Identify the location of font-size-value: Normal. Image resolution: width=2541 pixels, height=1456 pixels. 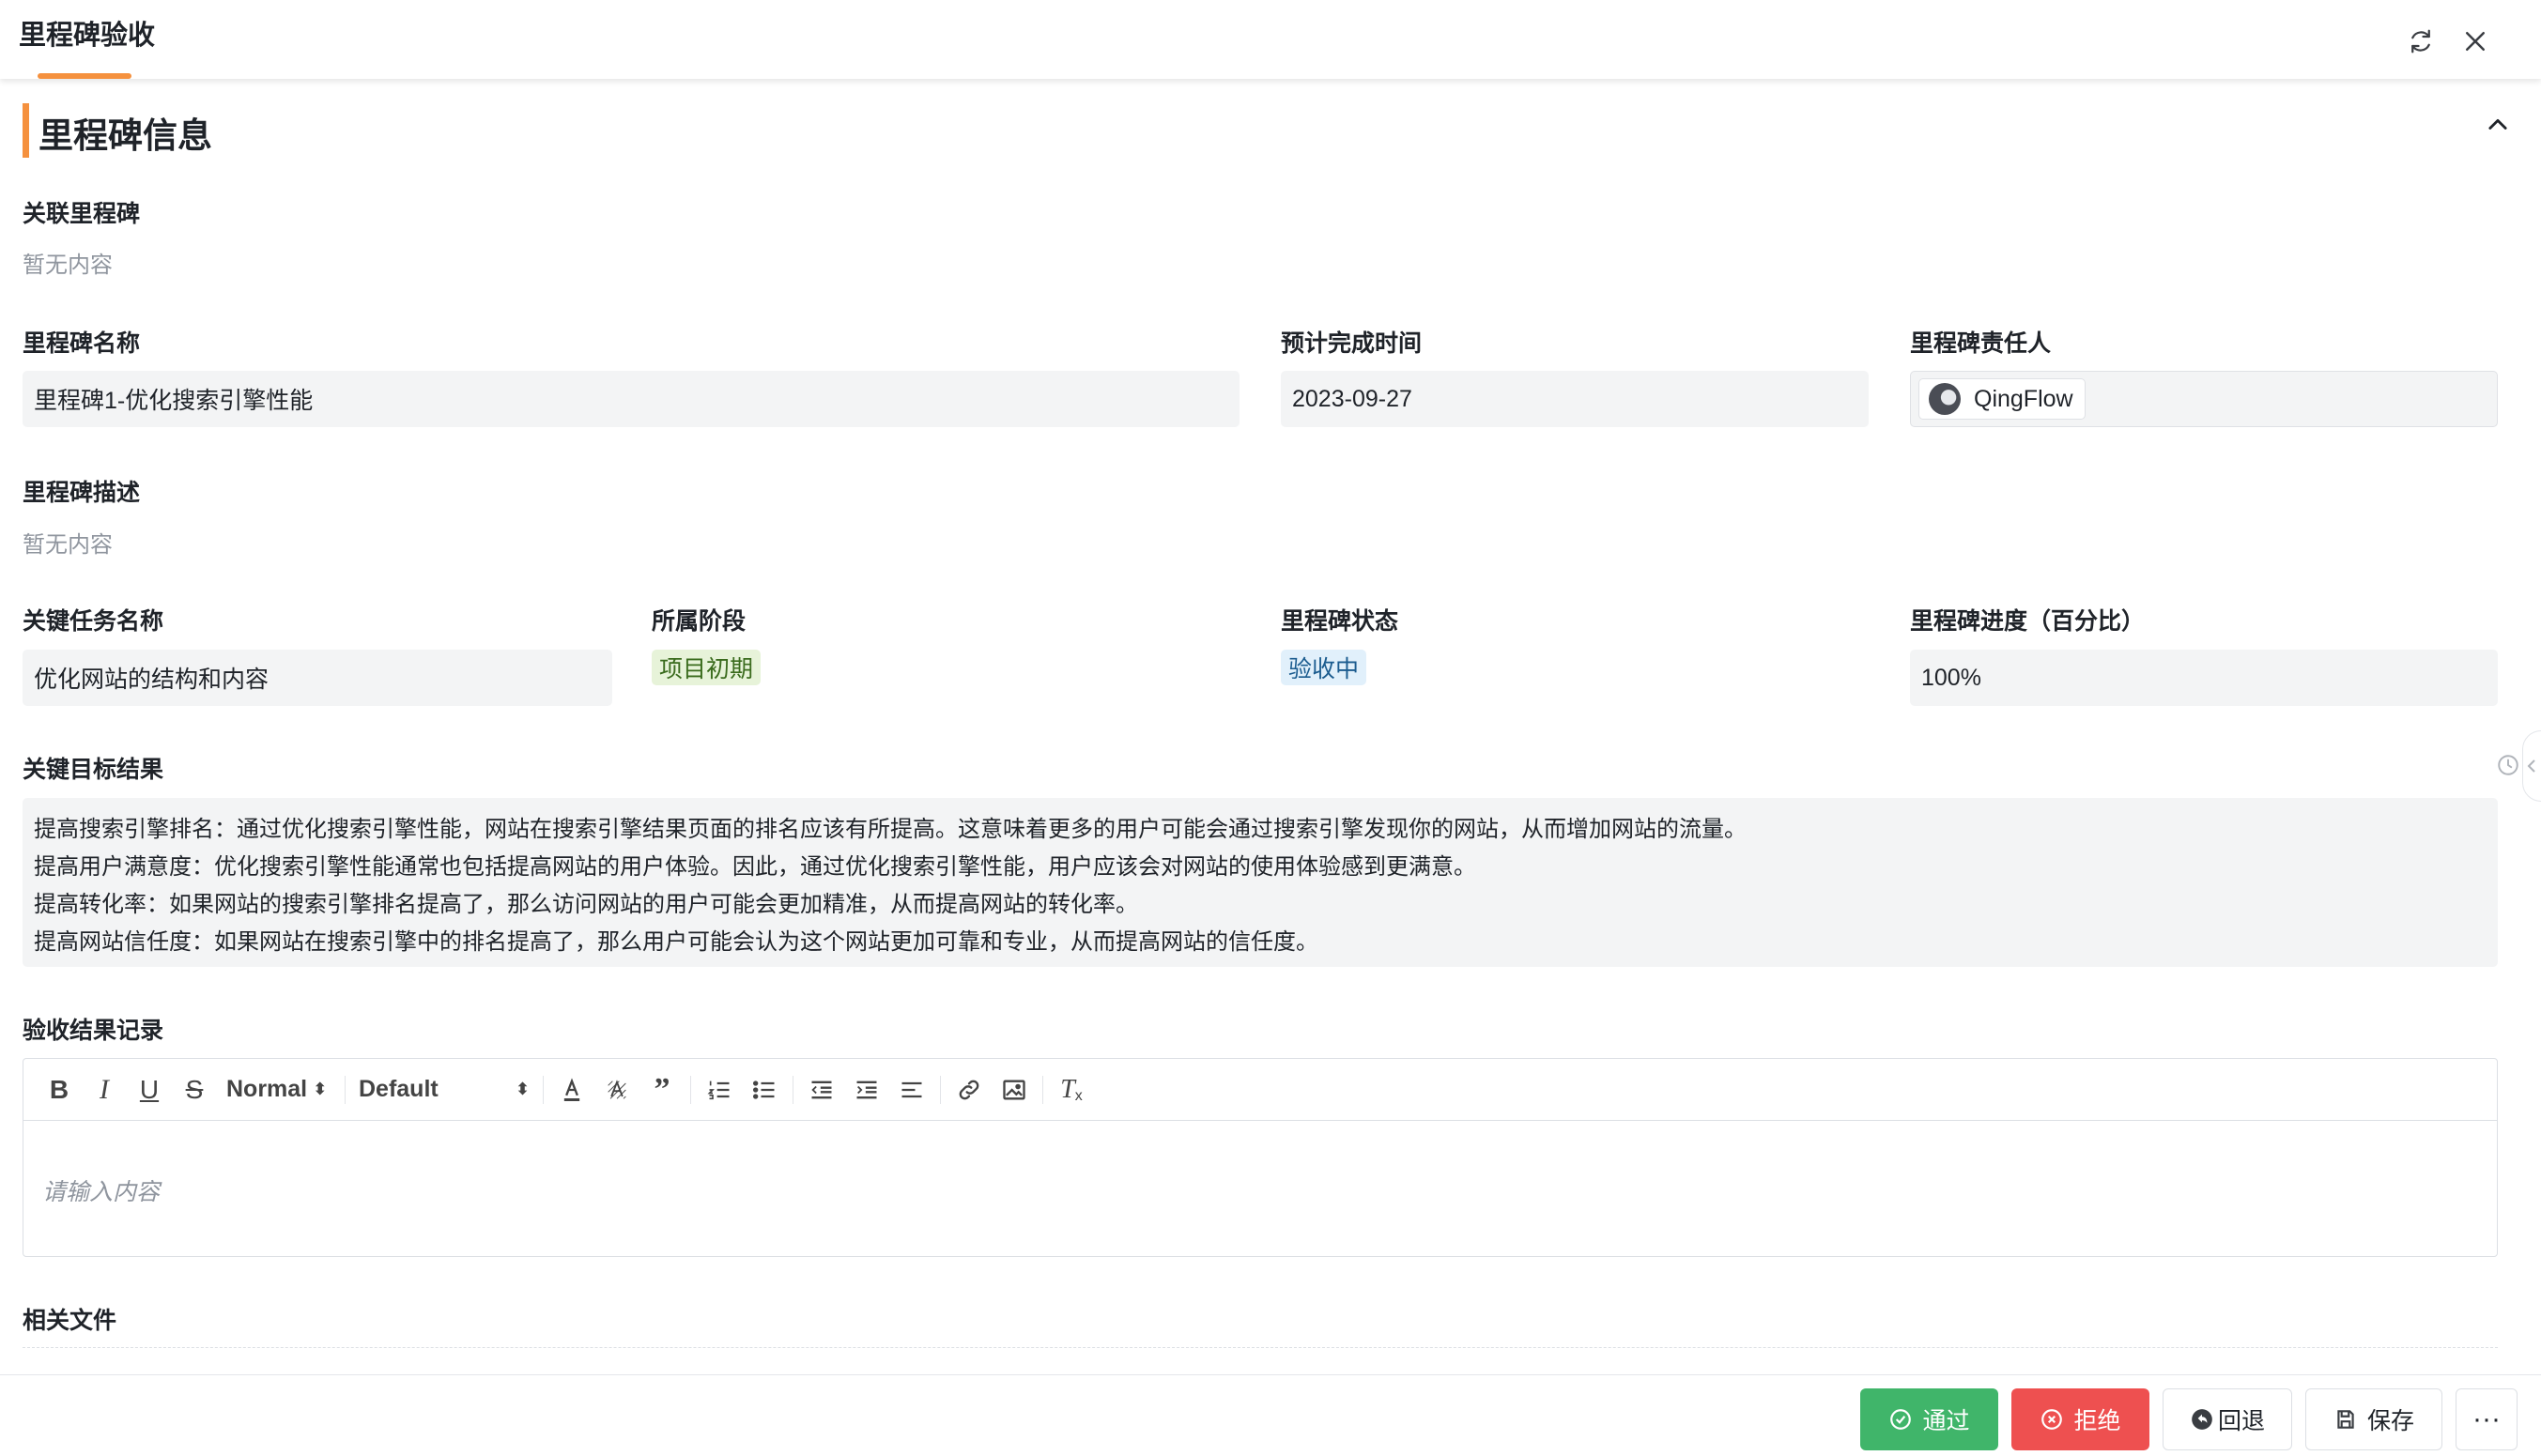
(267, 1089).